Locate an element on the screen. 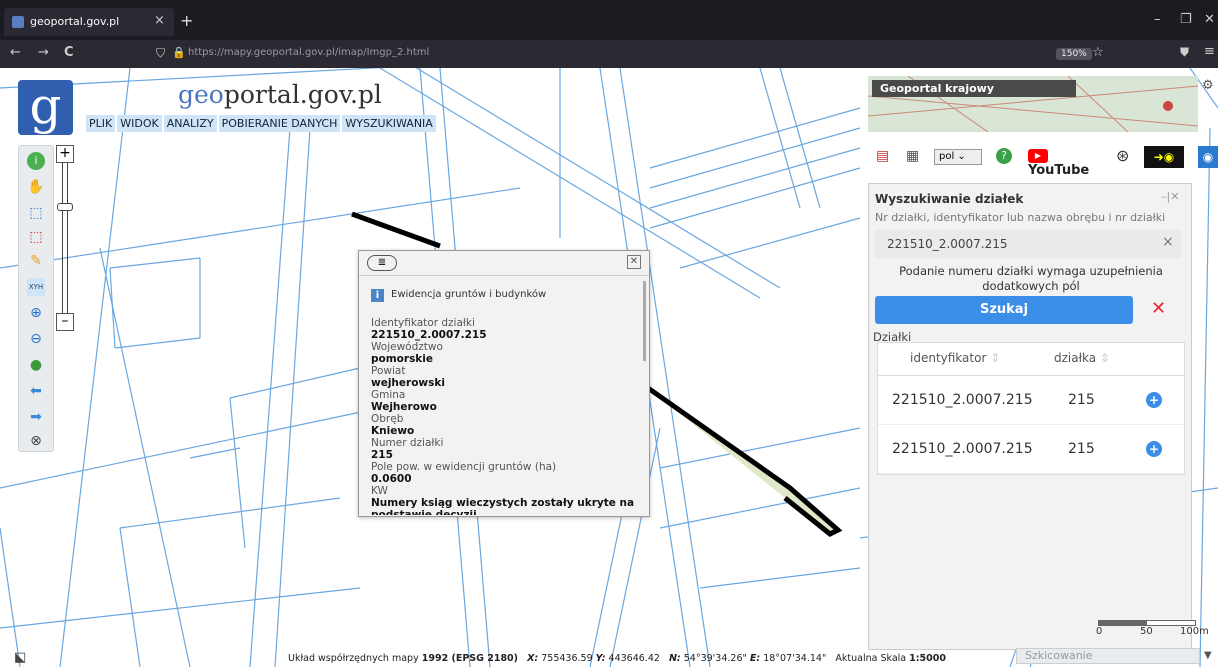  sort-icon: ⇕ is located at coordinates (995, 358).